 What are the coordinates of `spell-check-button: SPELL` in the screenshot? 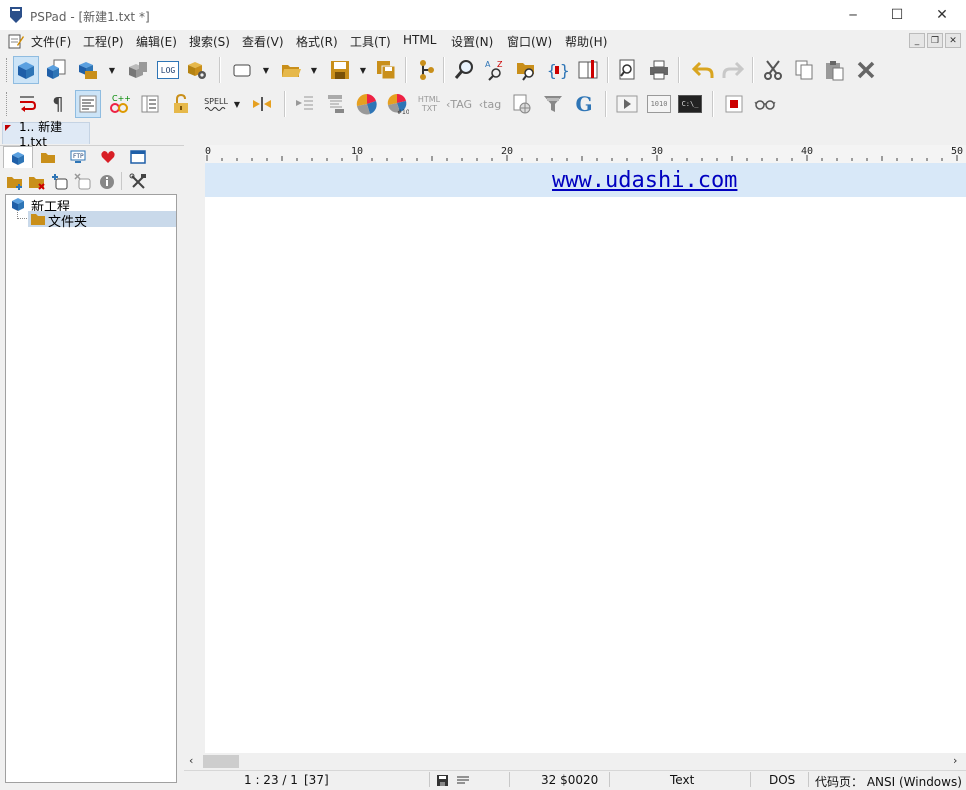 It's located at (216, 104).